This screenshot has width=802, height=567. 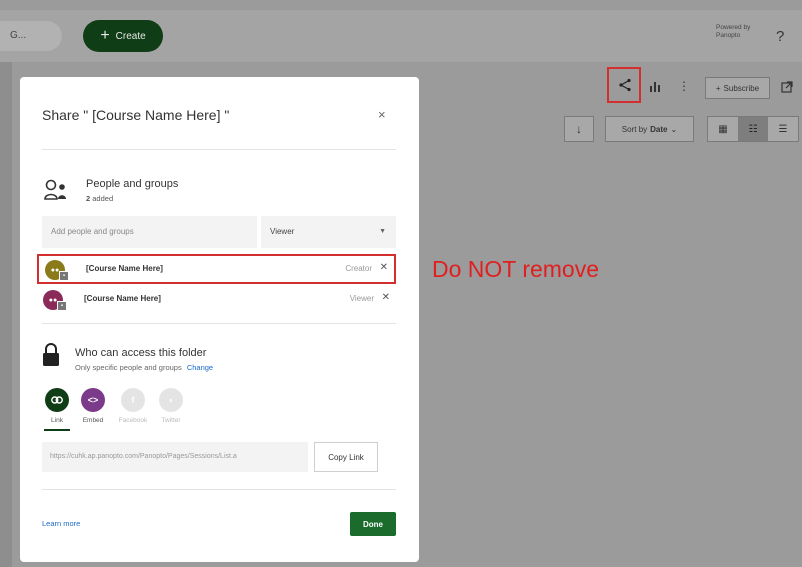 What do you see at coordinates (57, 400) in the screenshot?
I see `link-icon` at bounding box center [57, 400].